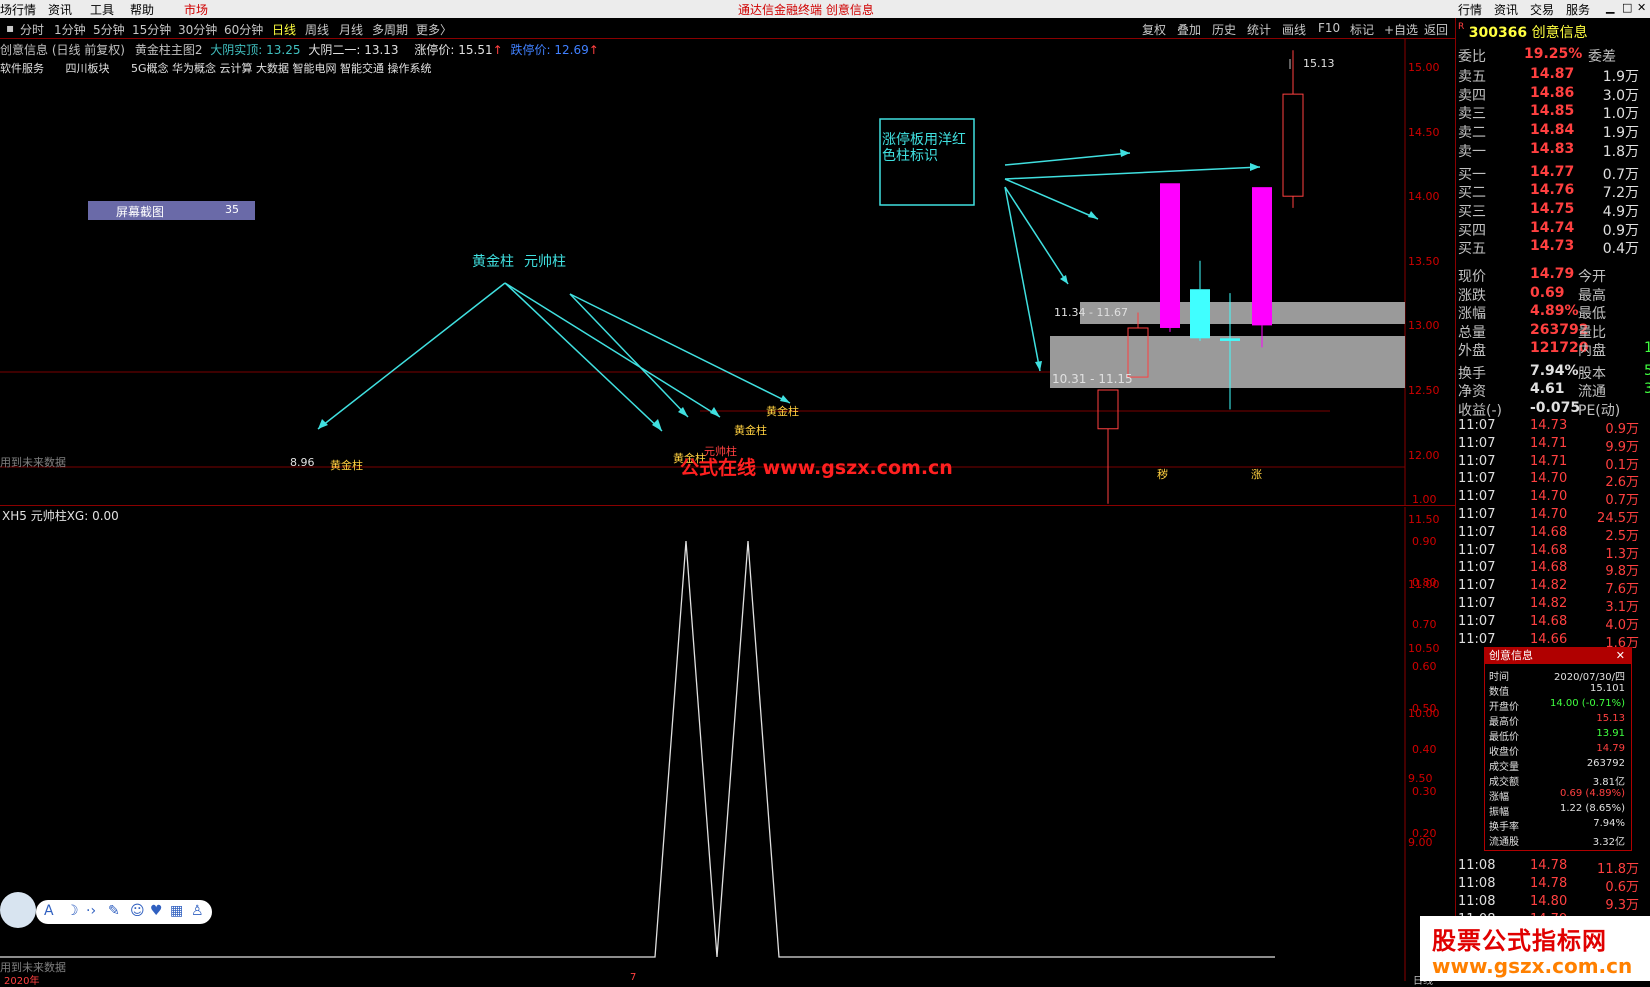  I want to click on sell-level-row: 卖四 14.86 3.0万, so click(1554, 94).